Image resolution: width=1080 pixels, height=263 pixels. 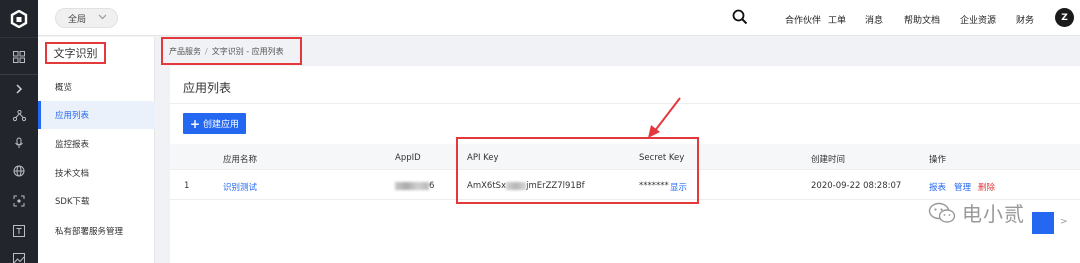 I want to click on page-title: 应用列表, so click(x=207, y=88).